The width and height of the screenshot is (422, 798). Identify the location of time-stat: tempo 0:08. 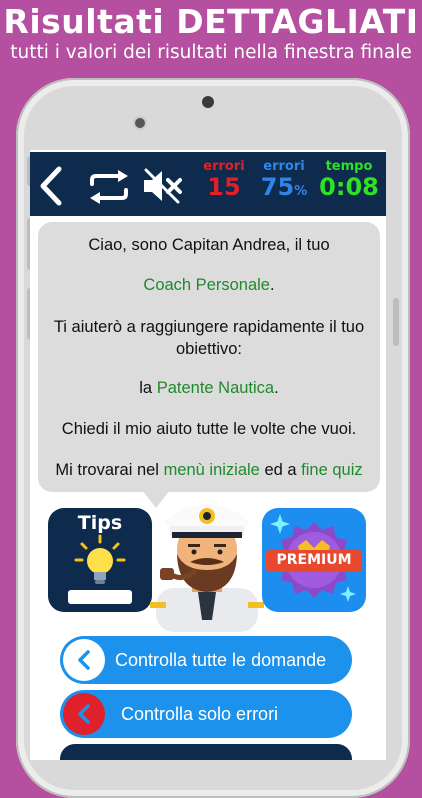
(349, 180).